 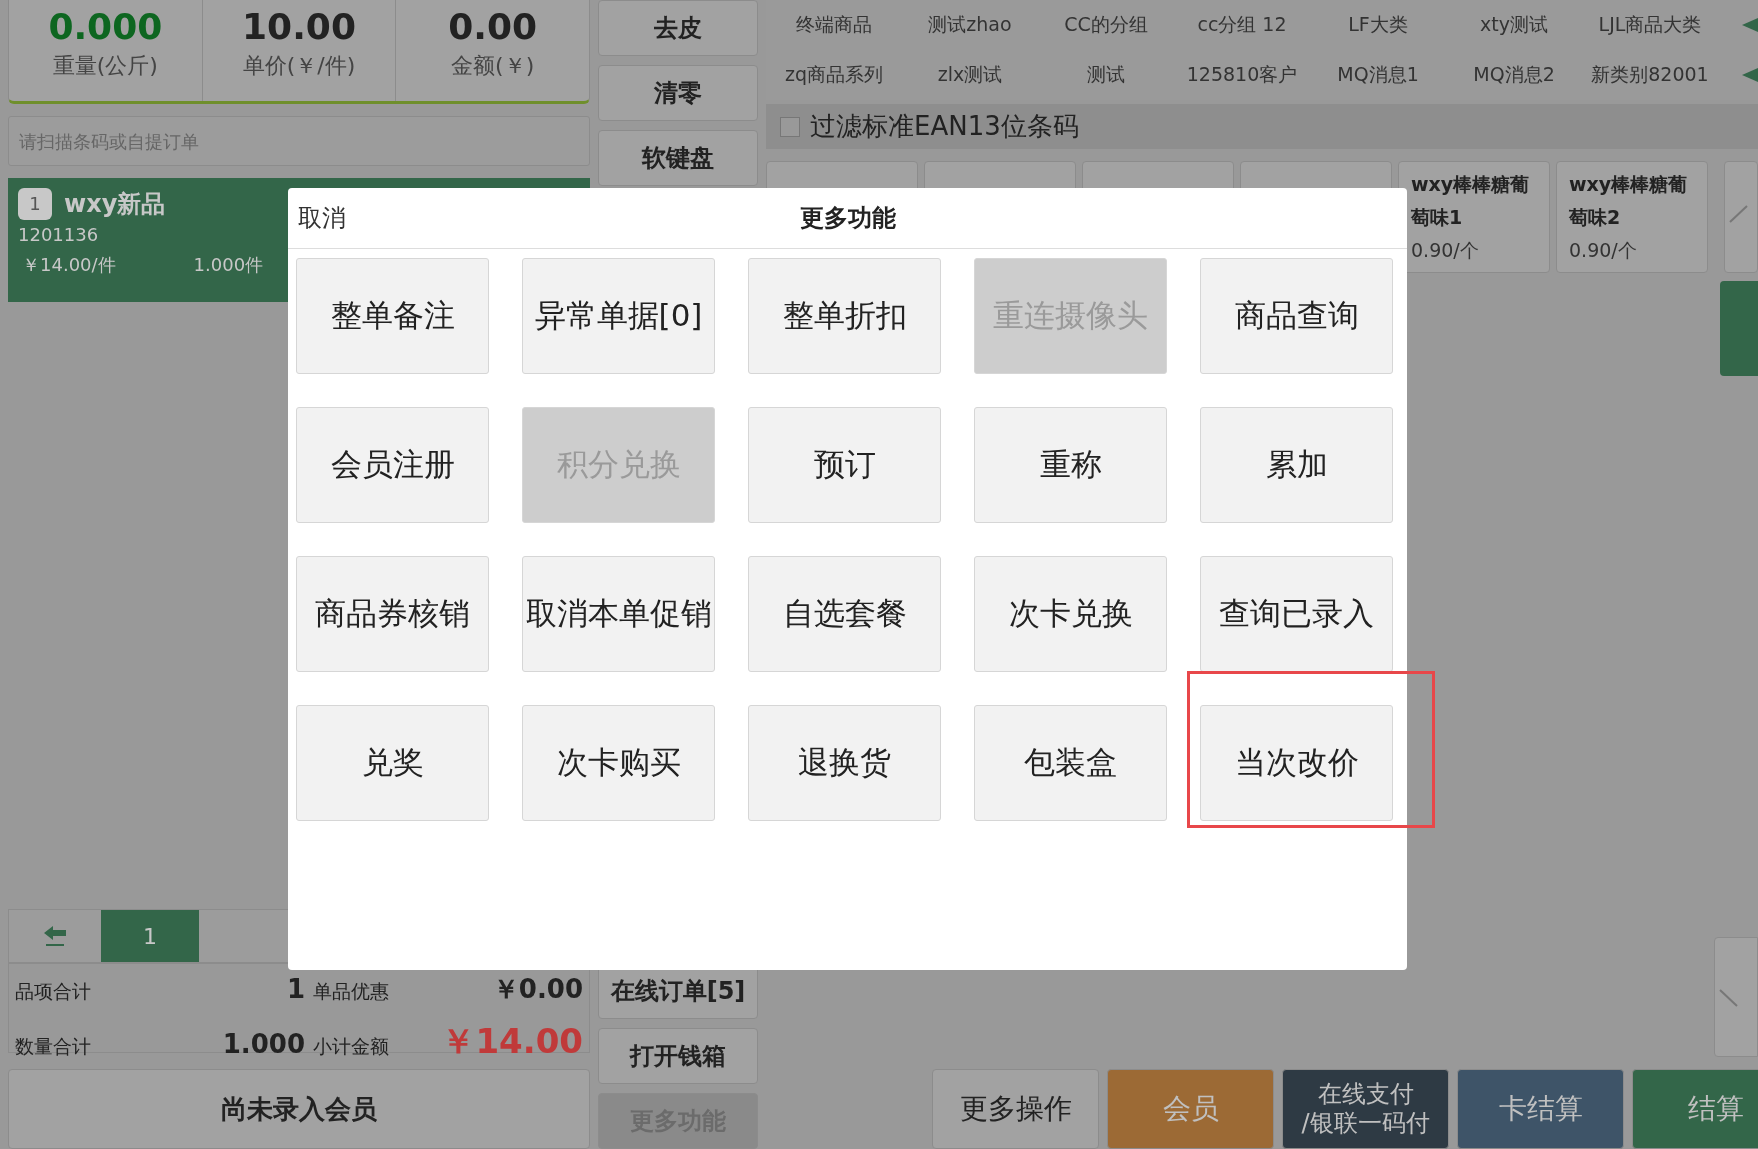 I want to click on scale-value: 0.000, so click(x=105, y=26).